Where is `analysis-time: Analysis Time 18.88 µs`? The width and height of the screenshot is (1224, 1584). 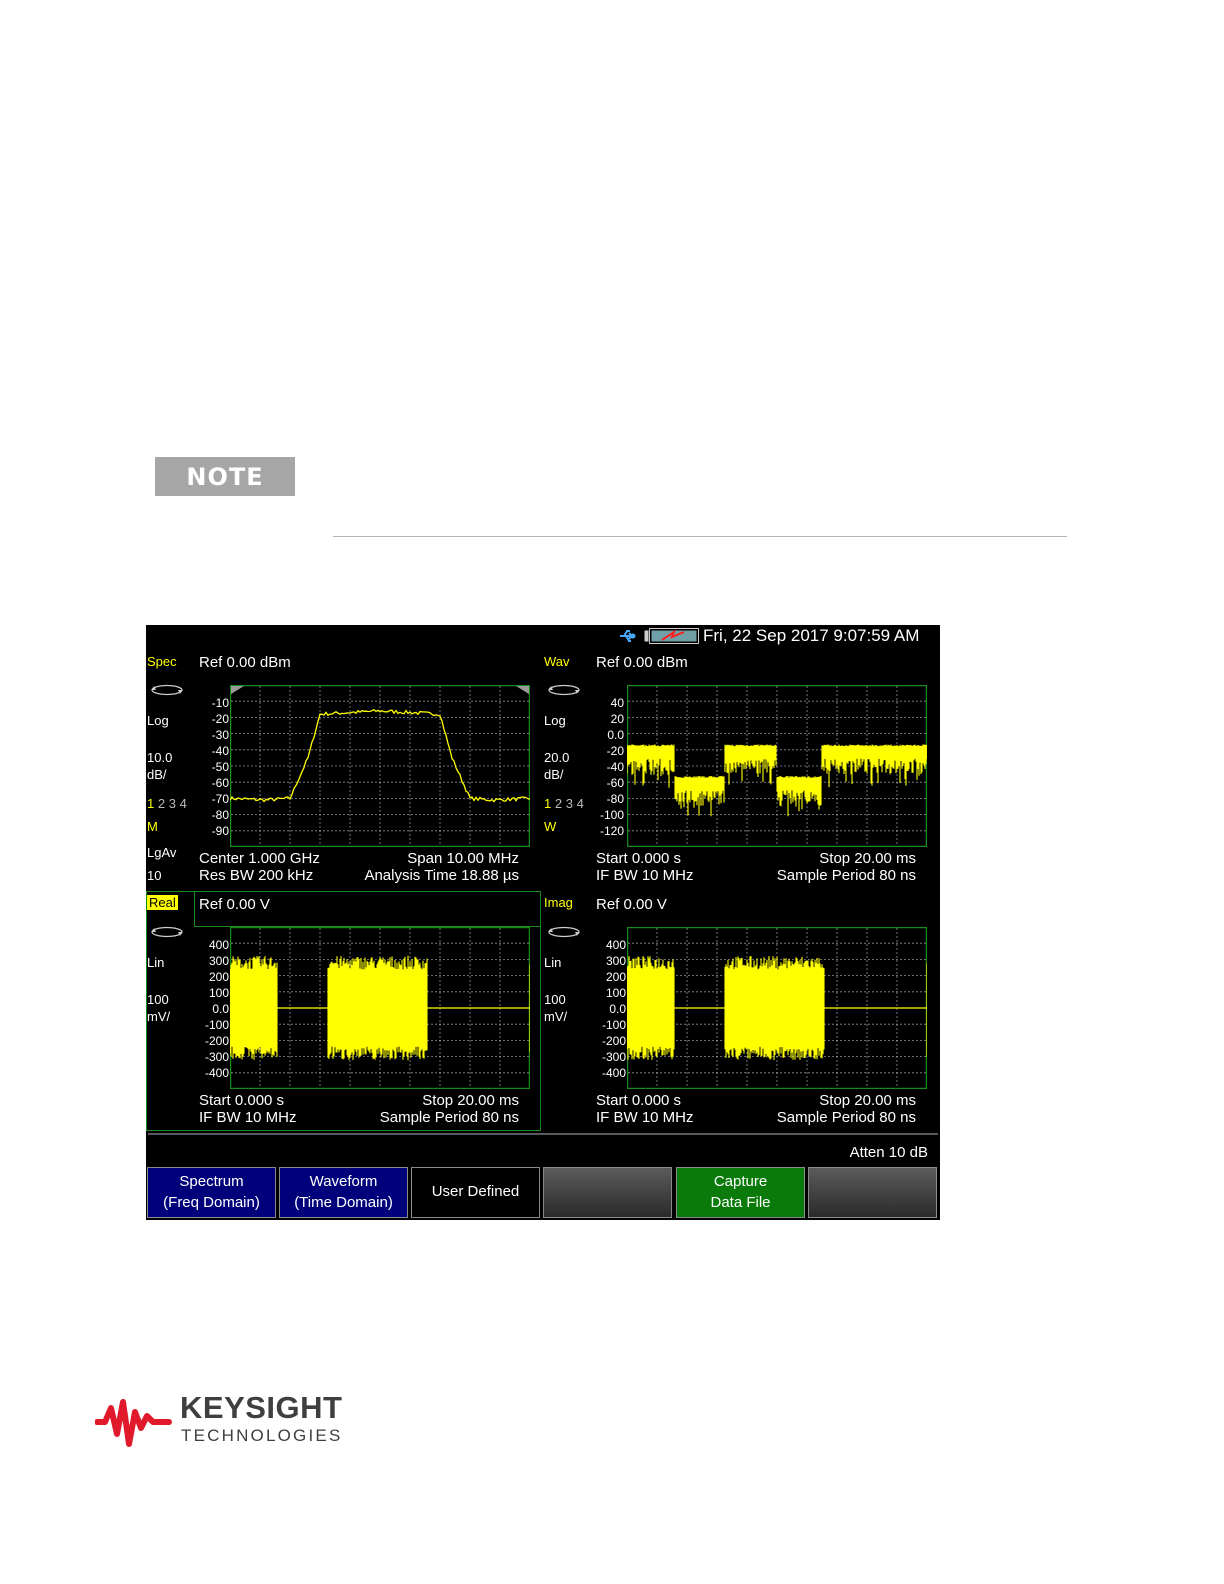 analysis-time: Analysis Time 18.88 µs is located at coordinates (441, 875).